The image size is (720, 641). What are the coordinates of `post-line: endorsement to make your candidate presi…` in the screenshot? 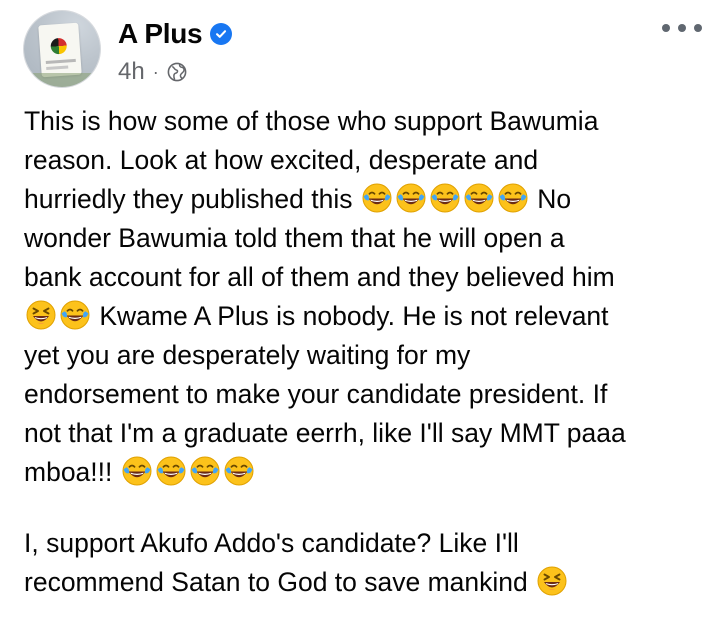 It's located at (364, 394).